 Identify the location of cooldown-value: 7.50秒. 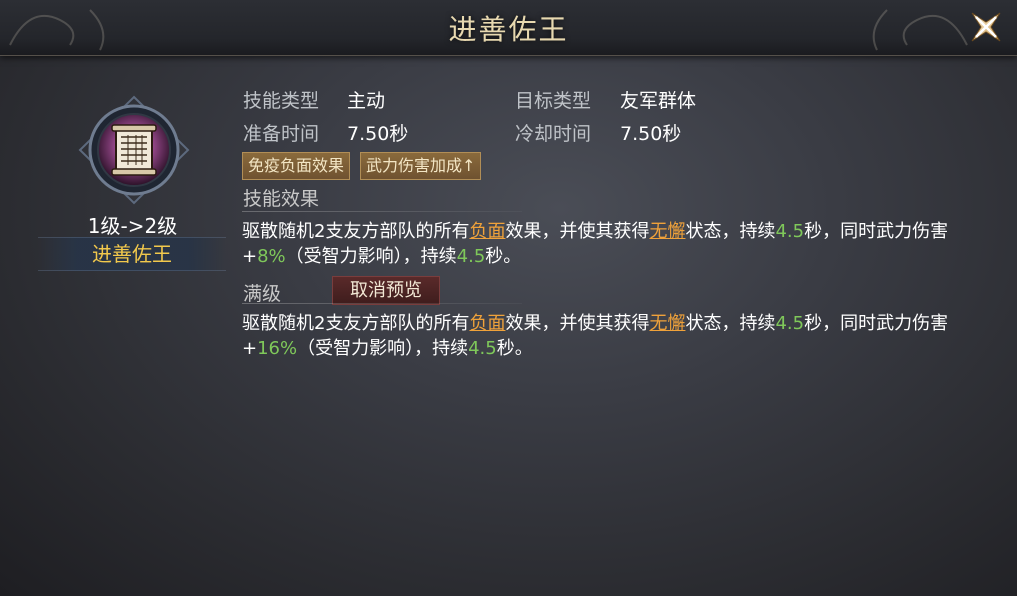
(651, 134).